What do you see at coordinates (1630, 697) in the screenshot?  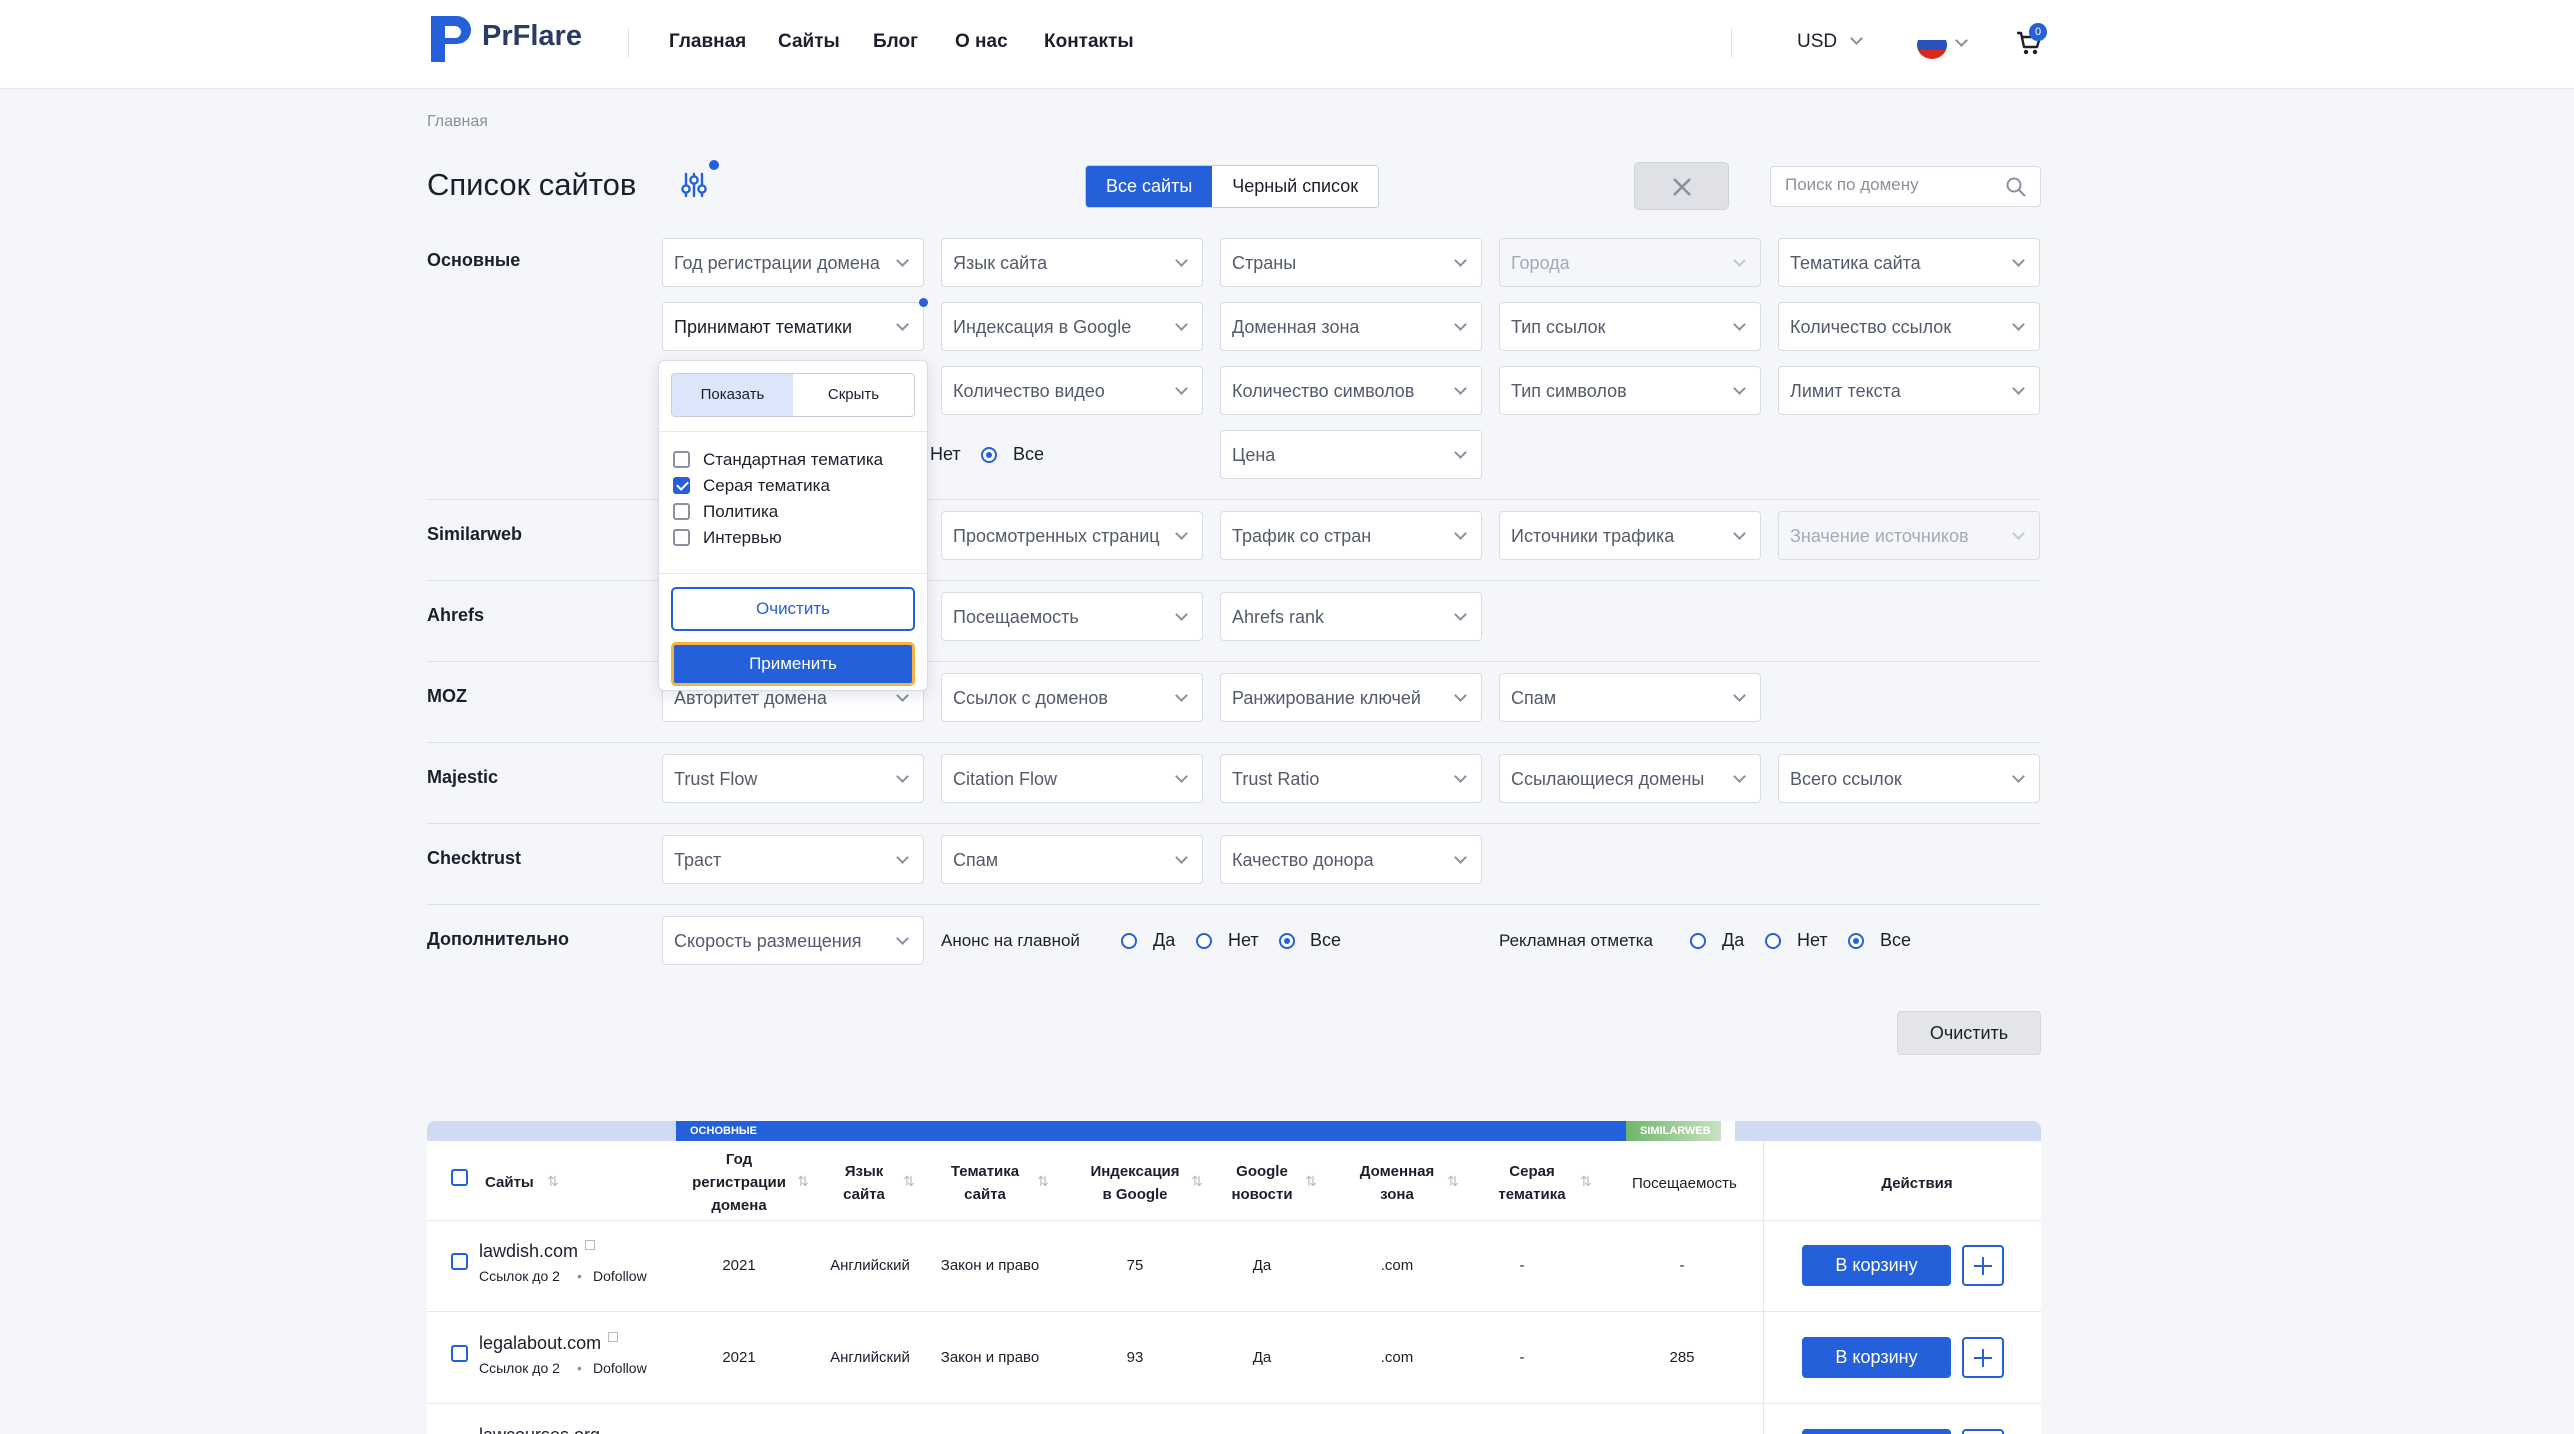 I see `filter-moz-spam: Спам` at bounding box center [1630, 697].